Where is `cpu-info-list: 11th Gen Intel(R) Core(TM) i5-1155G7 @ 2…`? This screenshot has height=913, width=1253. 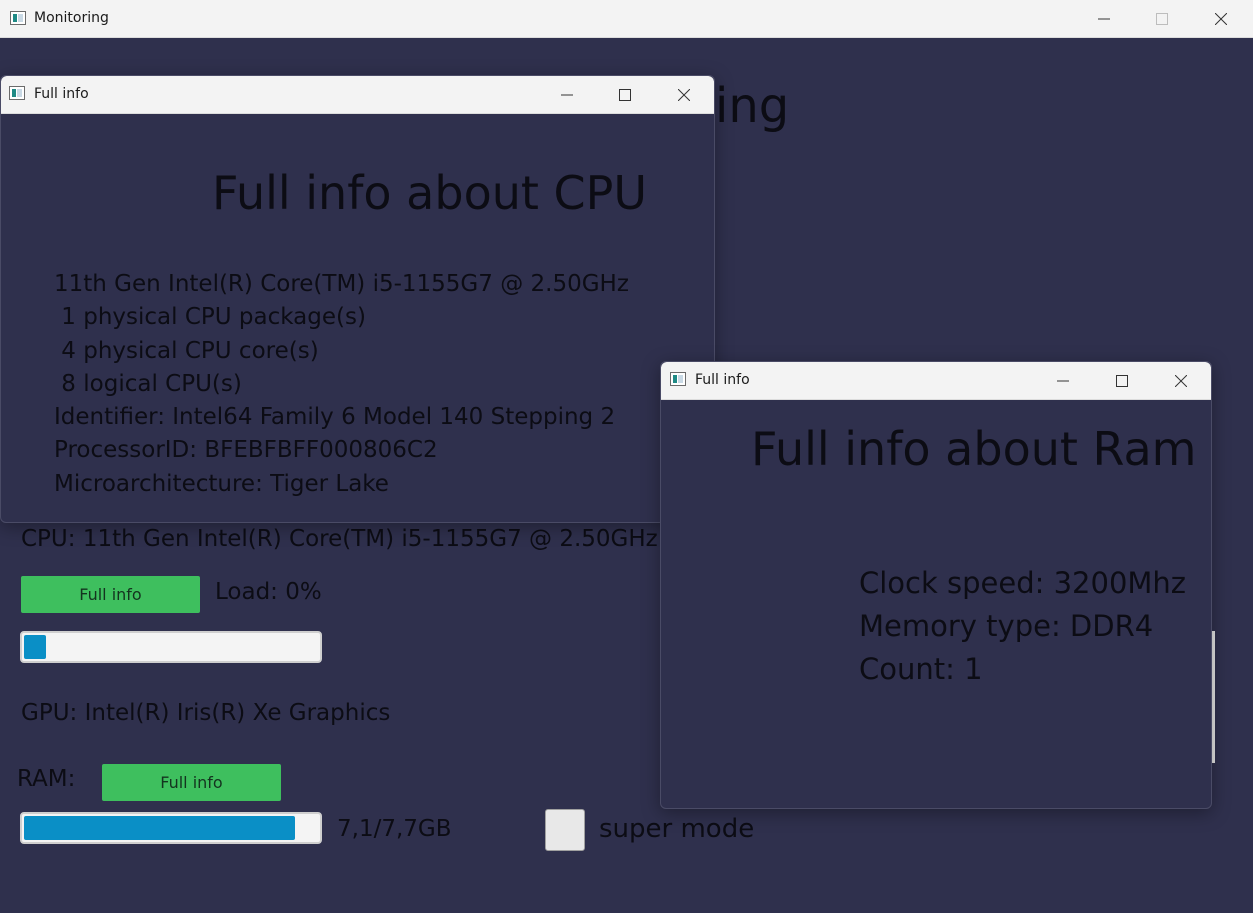 cpu-info-list: 11th Gen Intel(R) Core(TM) i5-1155G7 @ 2… is located at coordinates (341, 384).